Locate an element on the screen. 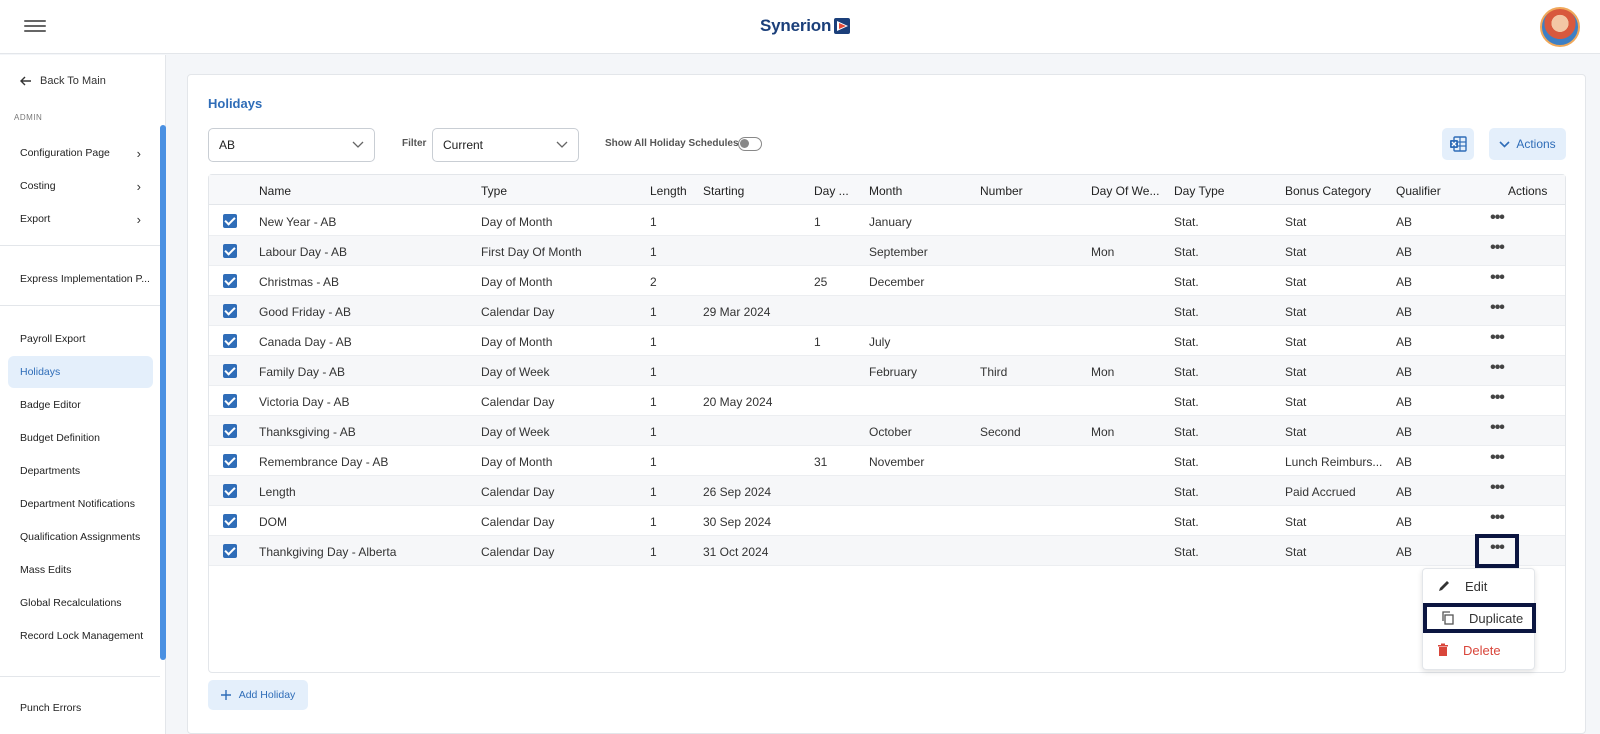 The width and height of the screenshot is (1600, 734). add-holiday-button: Add Holiday is located at coordinates (258, 695).